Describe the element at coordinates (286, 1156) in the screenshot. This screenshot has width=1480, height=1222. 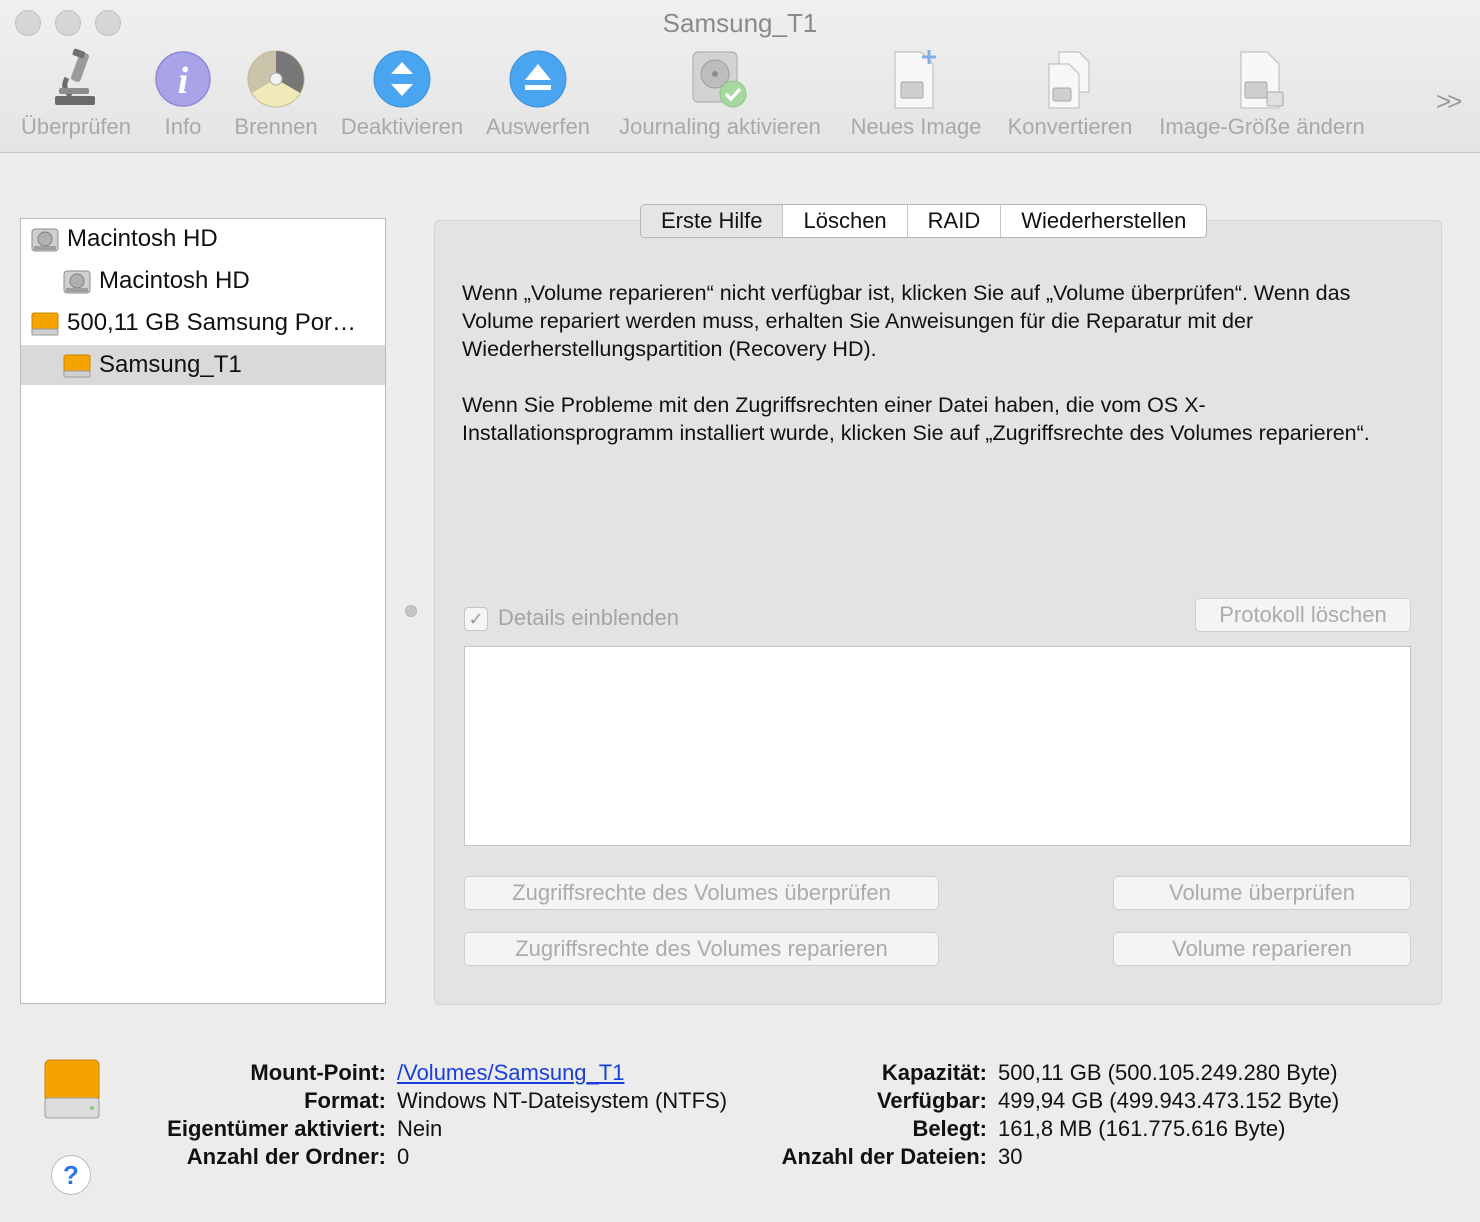
I see `folder-count-label: Anzahl der Ordner:` at that location.